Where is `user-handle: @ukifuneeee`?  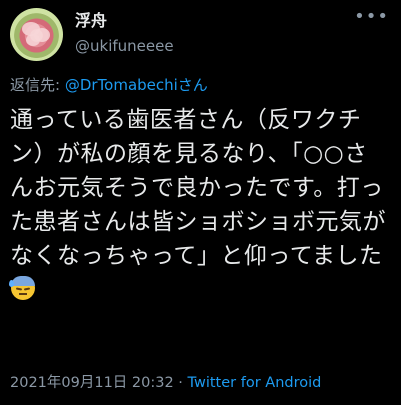
user-handle: @ukifuneeee is located at coordinates (233, 46).